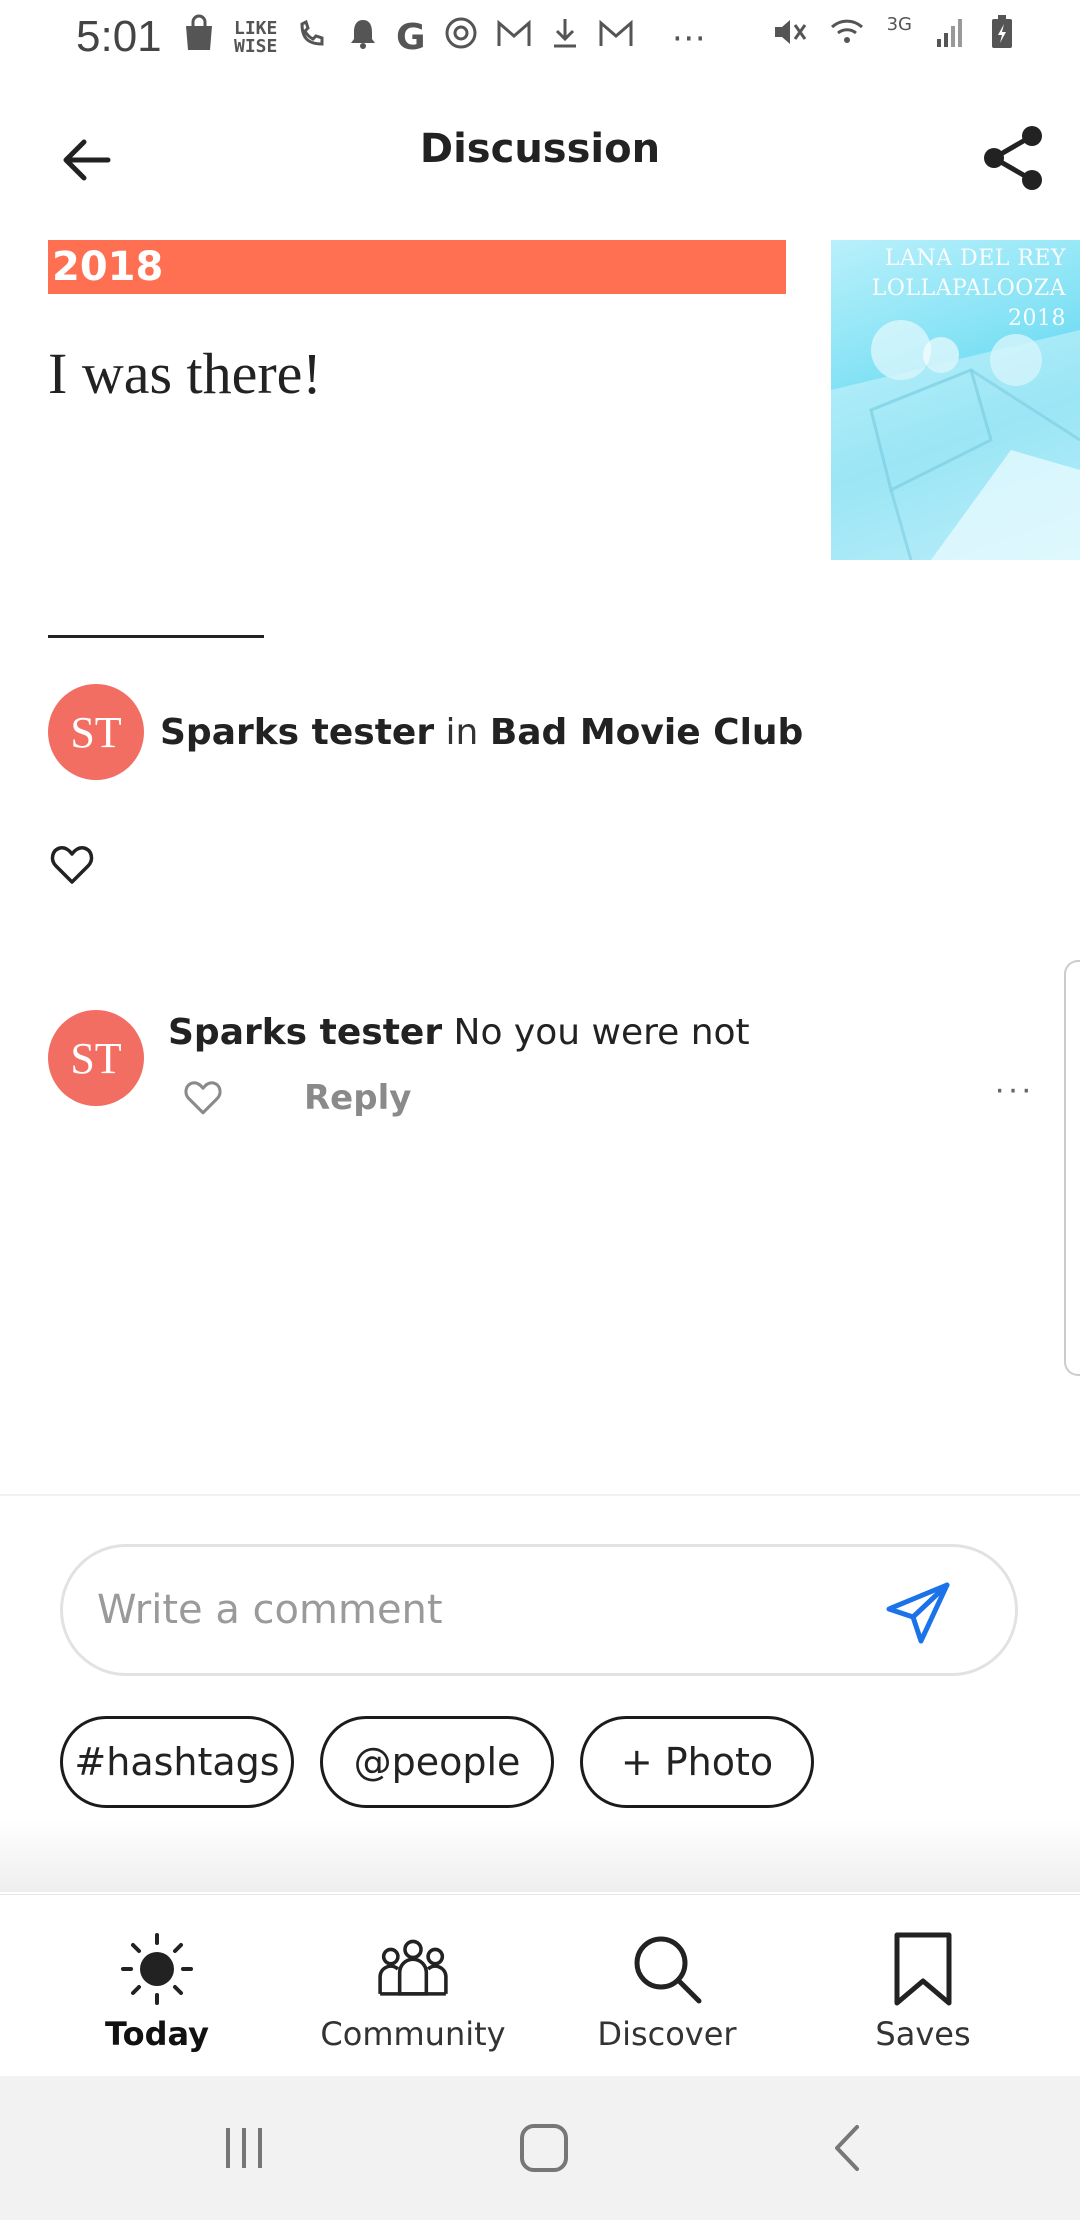 The height and width of the screenshot is (2220, 1080). Describe the element at coordinates (157, 1969) in the screenshot. I see `sun-icon` at that location.